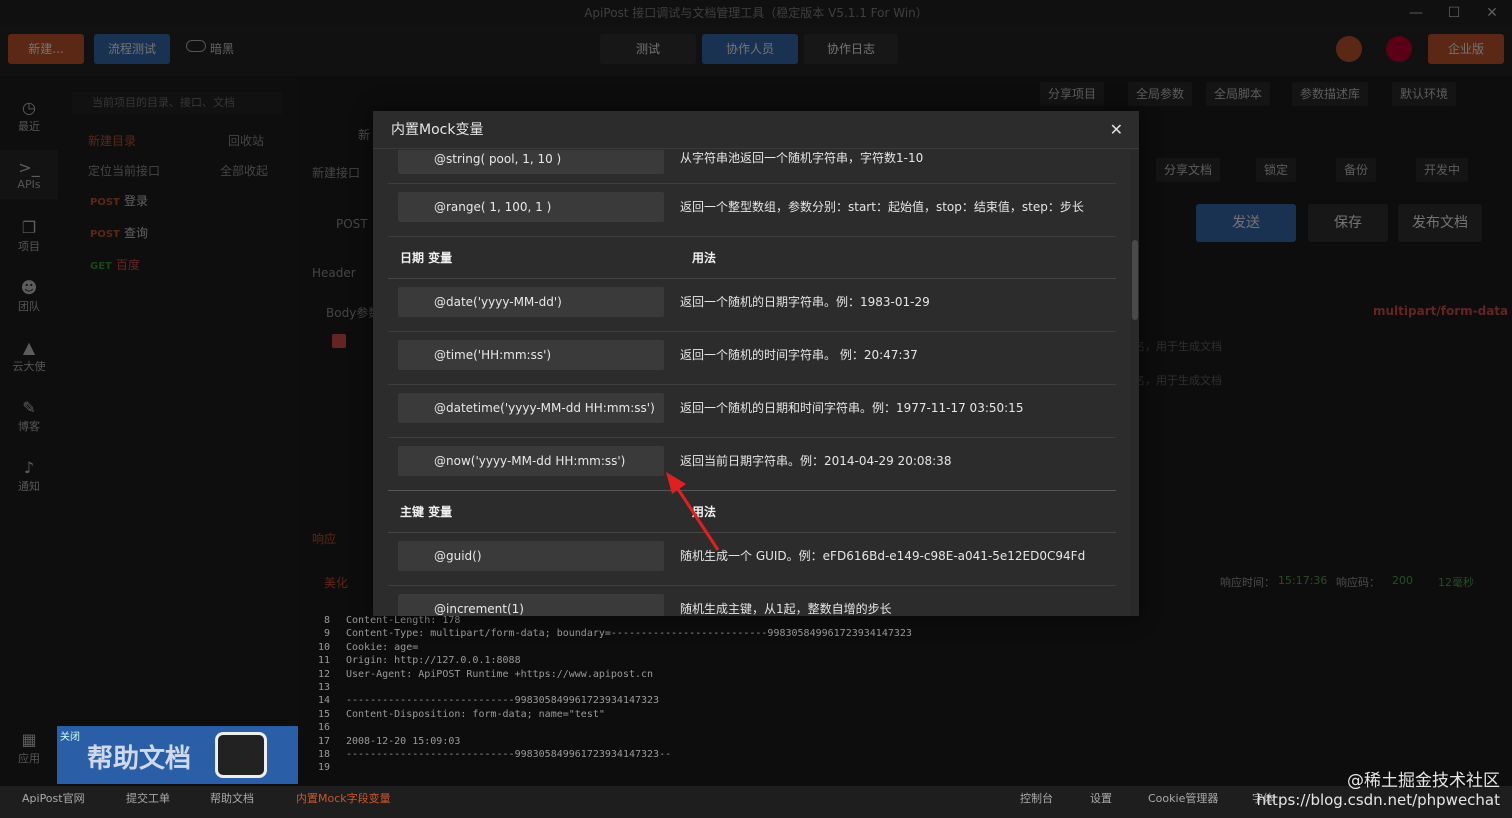  I want to click on env-select: 默认环境, so click(1424, 94).